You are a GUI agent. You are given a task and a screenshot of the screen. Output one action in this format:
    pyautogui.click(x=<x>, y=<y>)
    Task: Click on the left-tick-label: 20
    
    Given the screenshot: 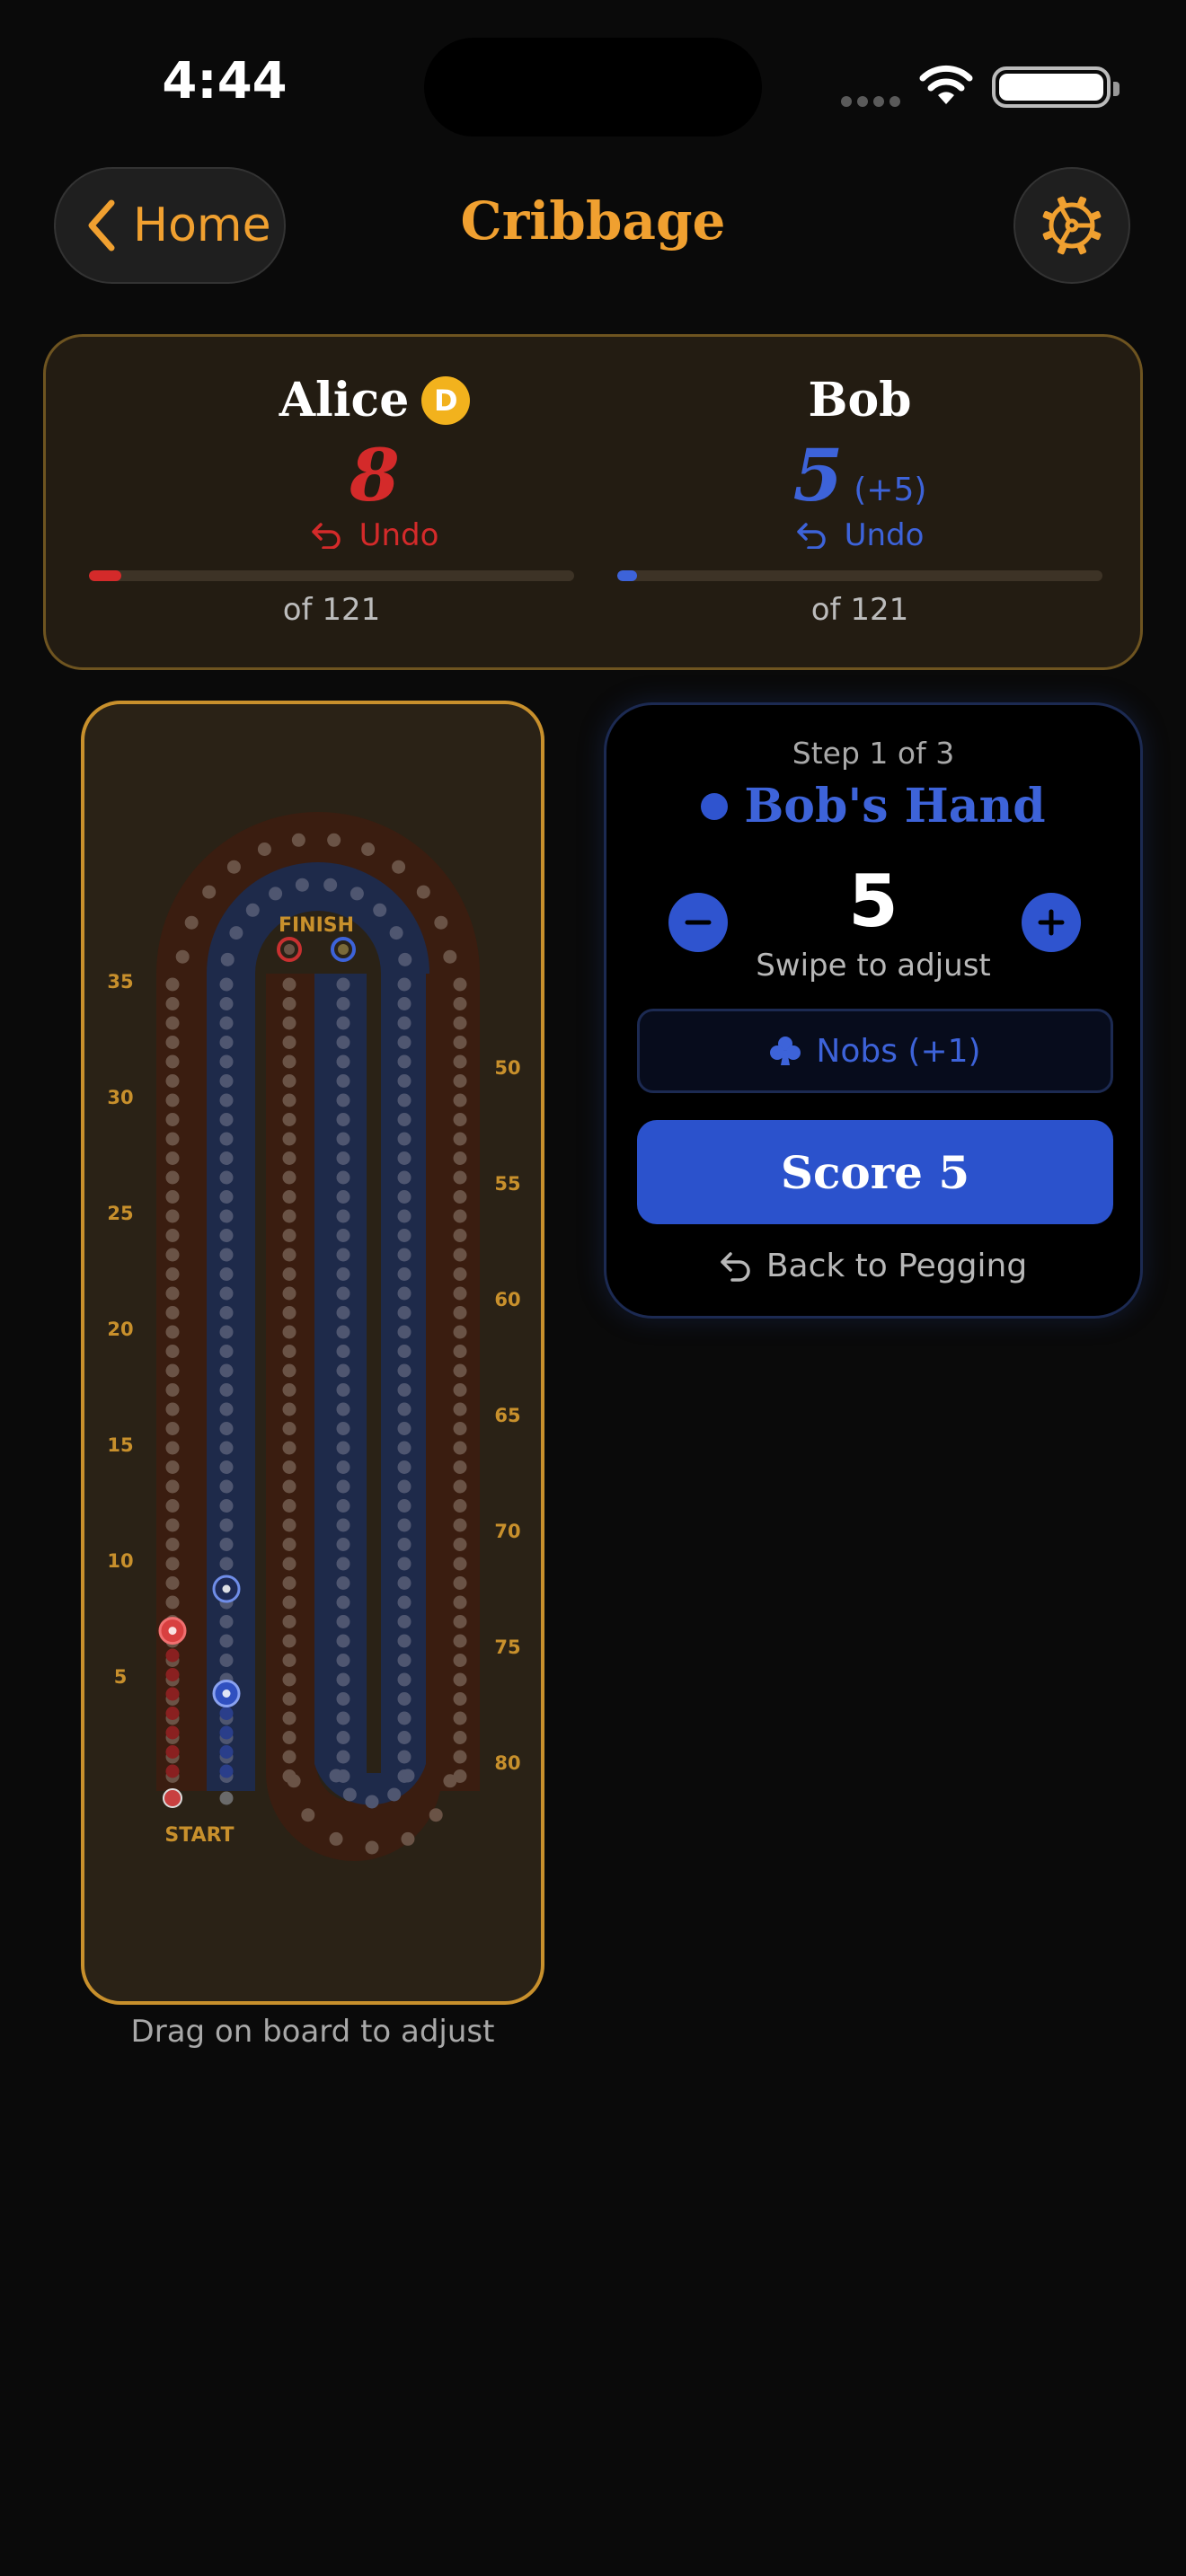 What is the action you would take?
    pyautogui.click(x=120, y=1329)
    